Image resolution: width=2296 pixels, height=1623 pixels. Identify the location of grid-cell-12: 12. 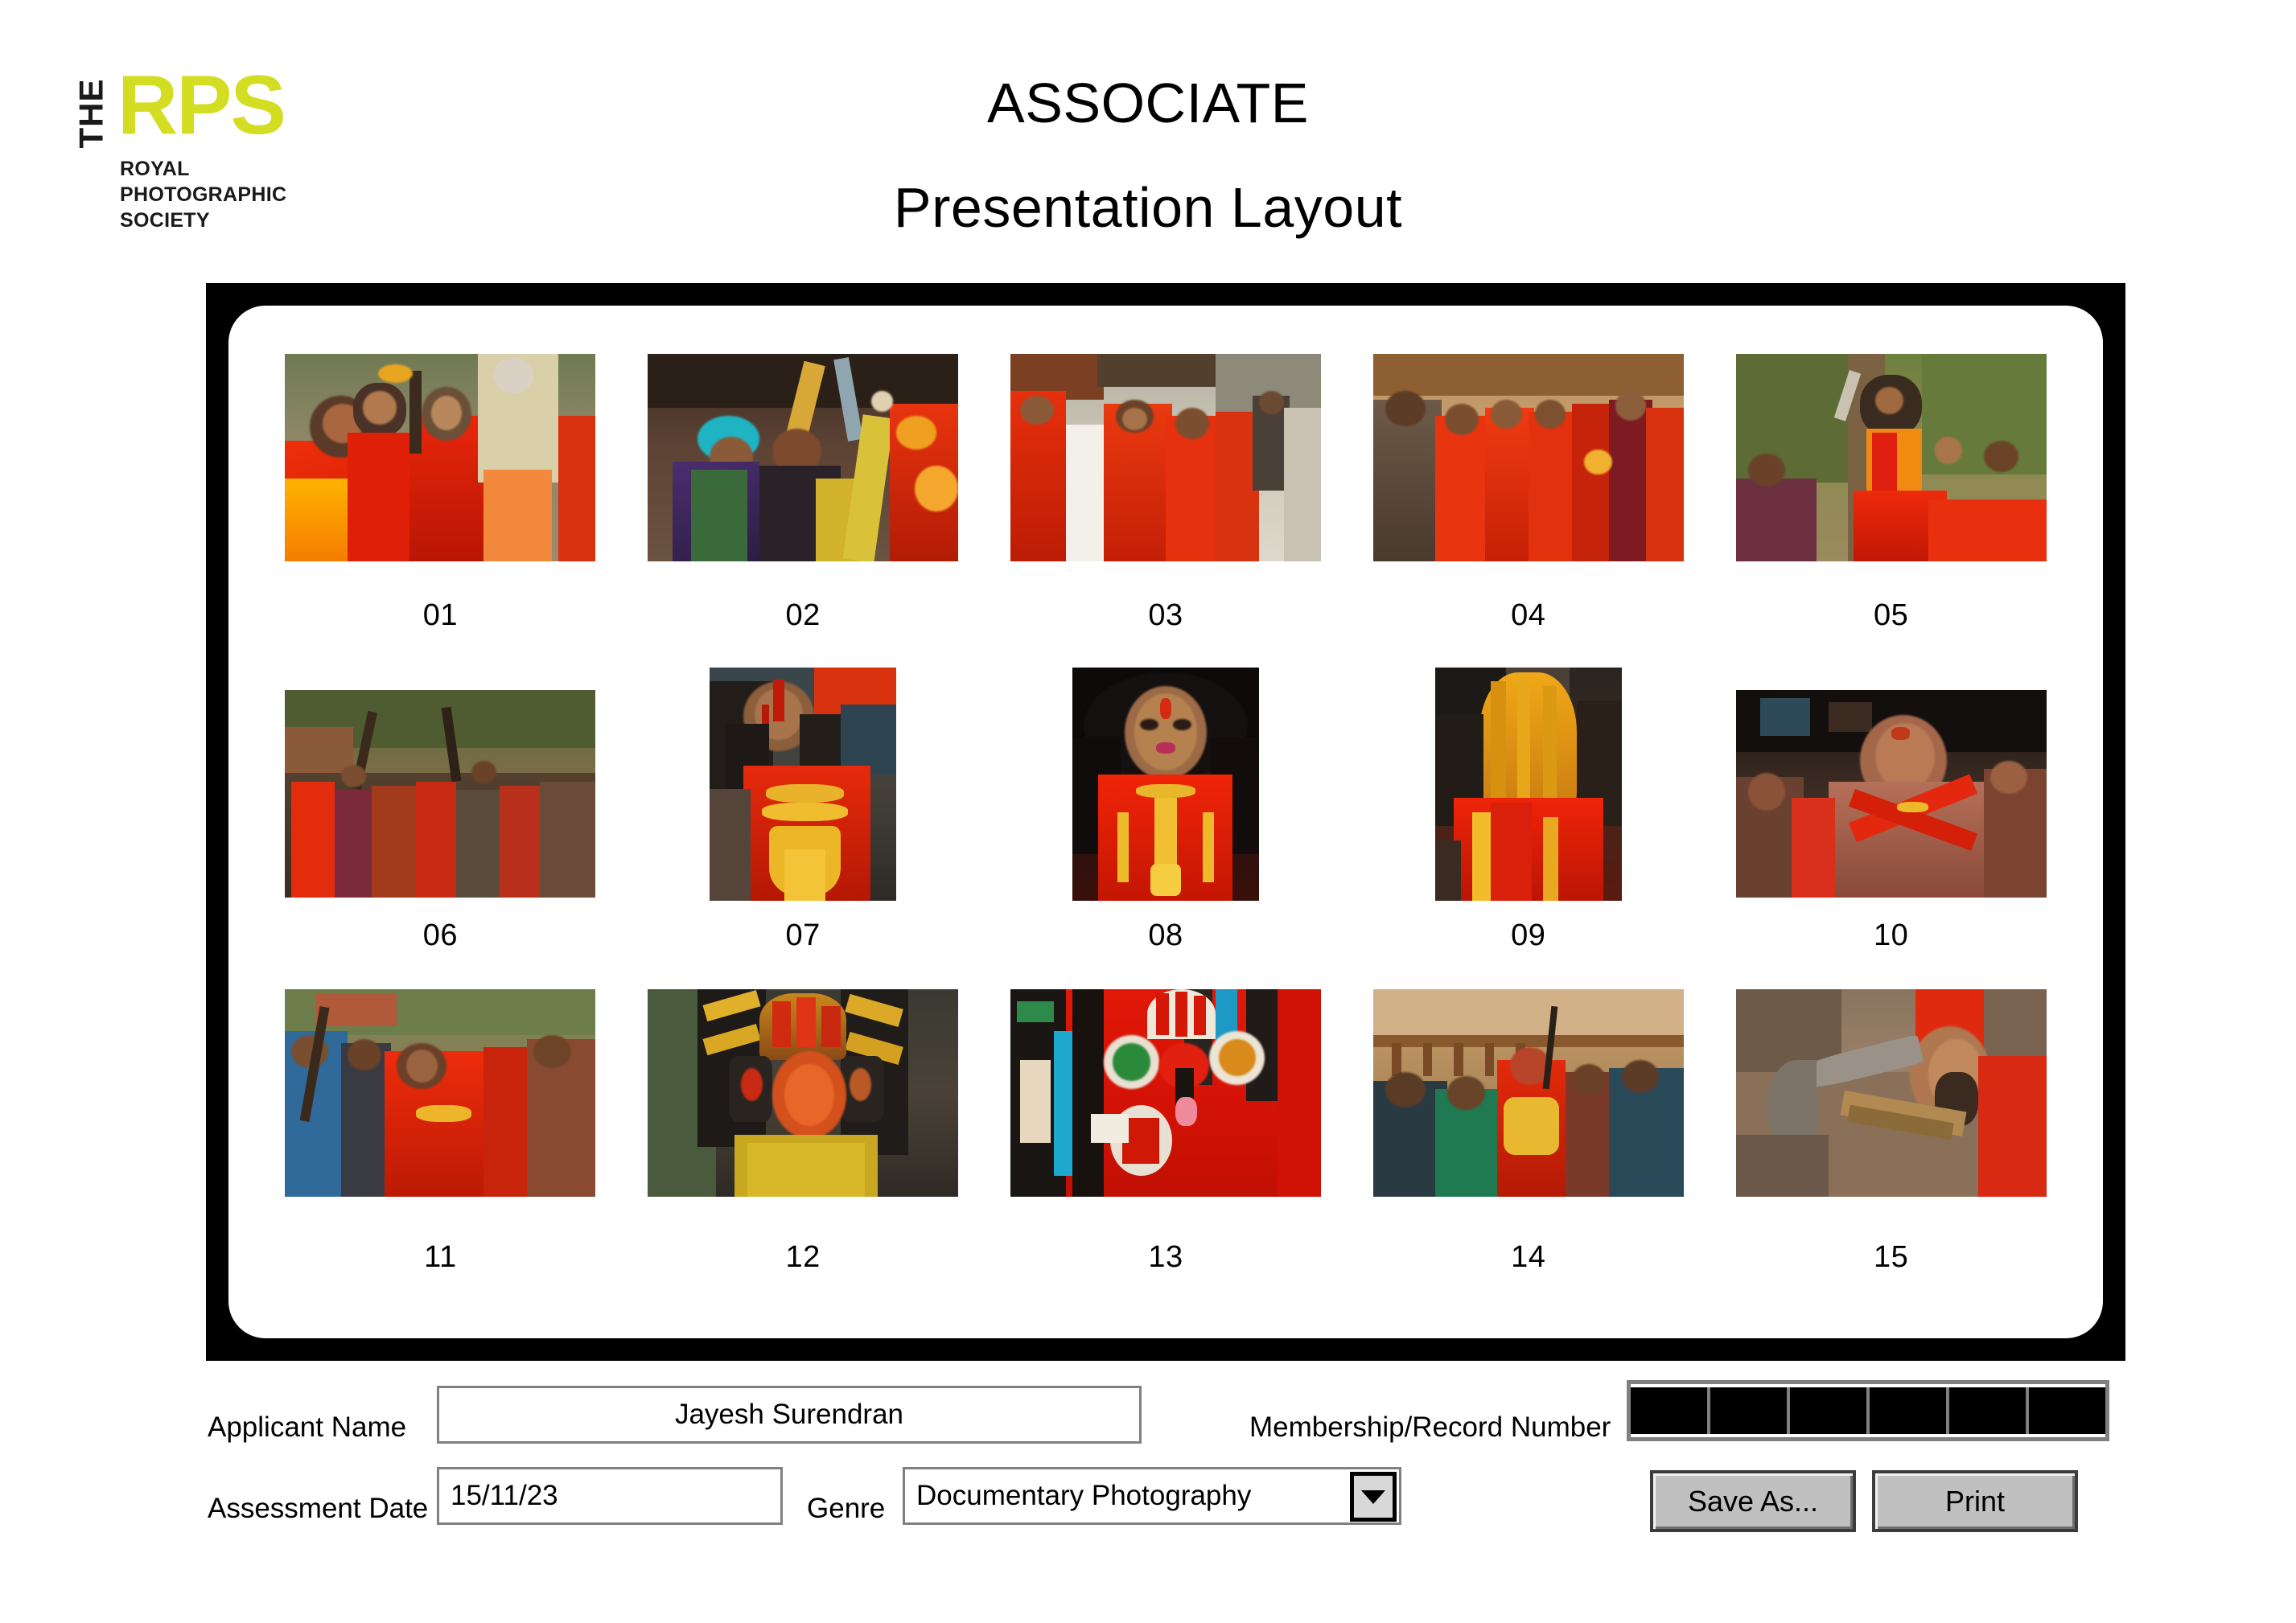
(803, 1142).